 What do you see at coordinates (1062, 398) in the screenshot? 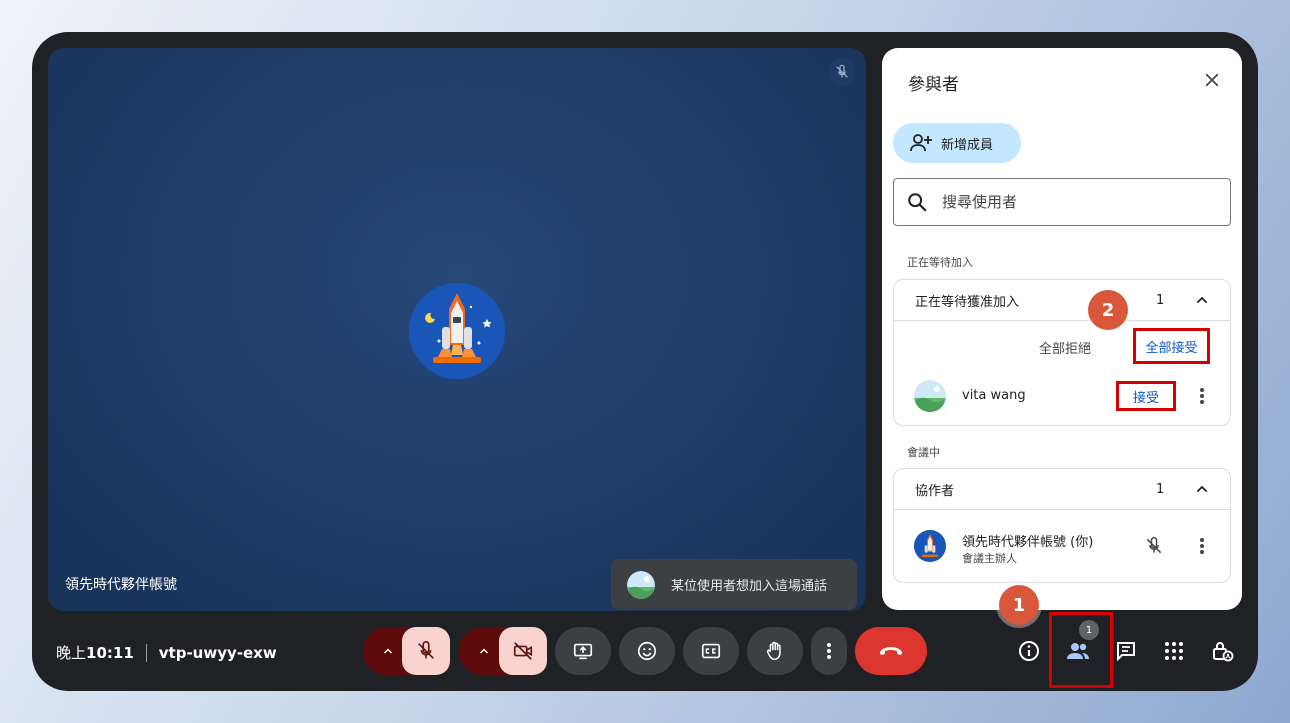
I see `waiting-person-row: vita wang 接受` at bounding box center [1062, 398].